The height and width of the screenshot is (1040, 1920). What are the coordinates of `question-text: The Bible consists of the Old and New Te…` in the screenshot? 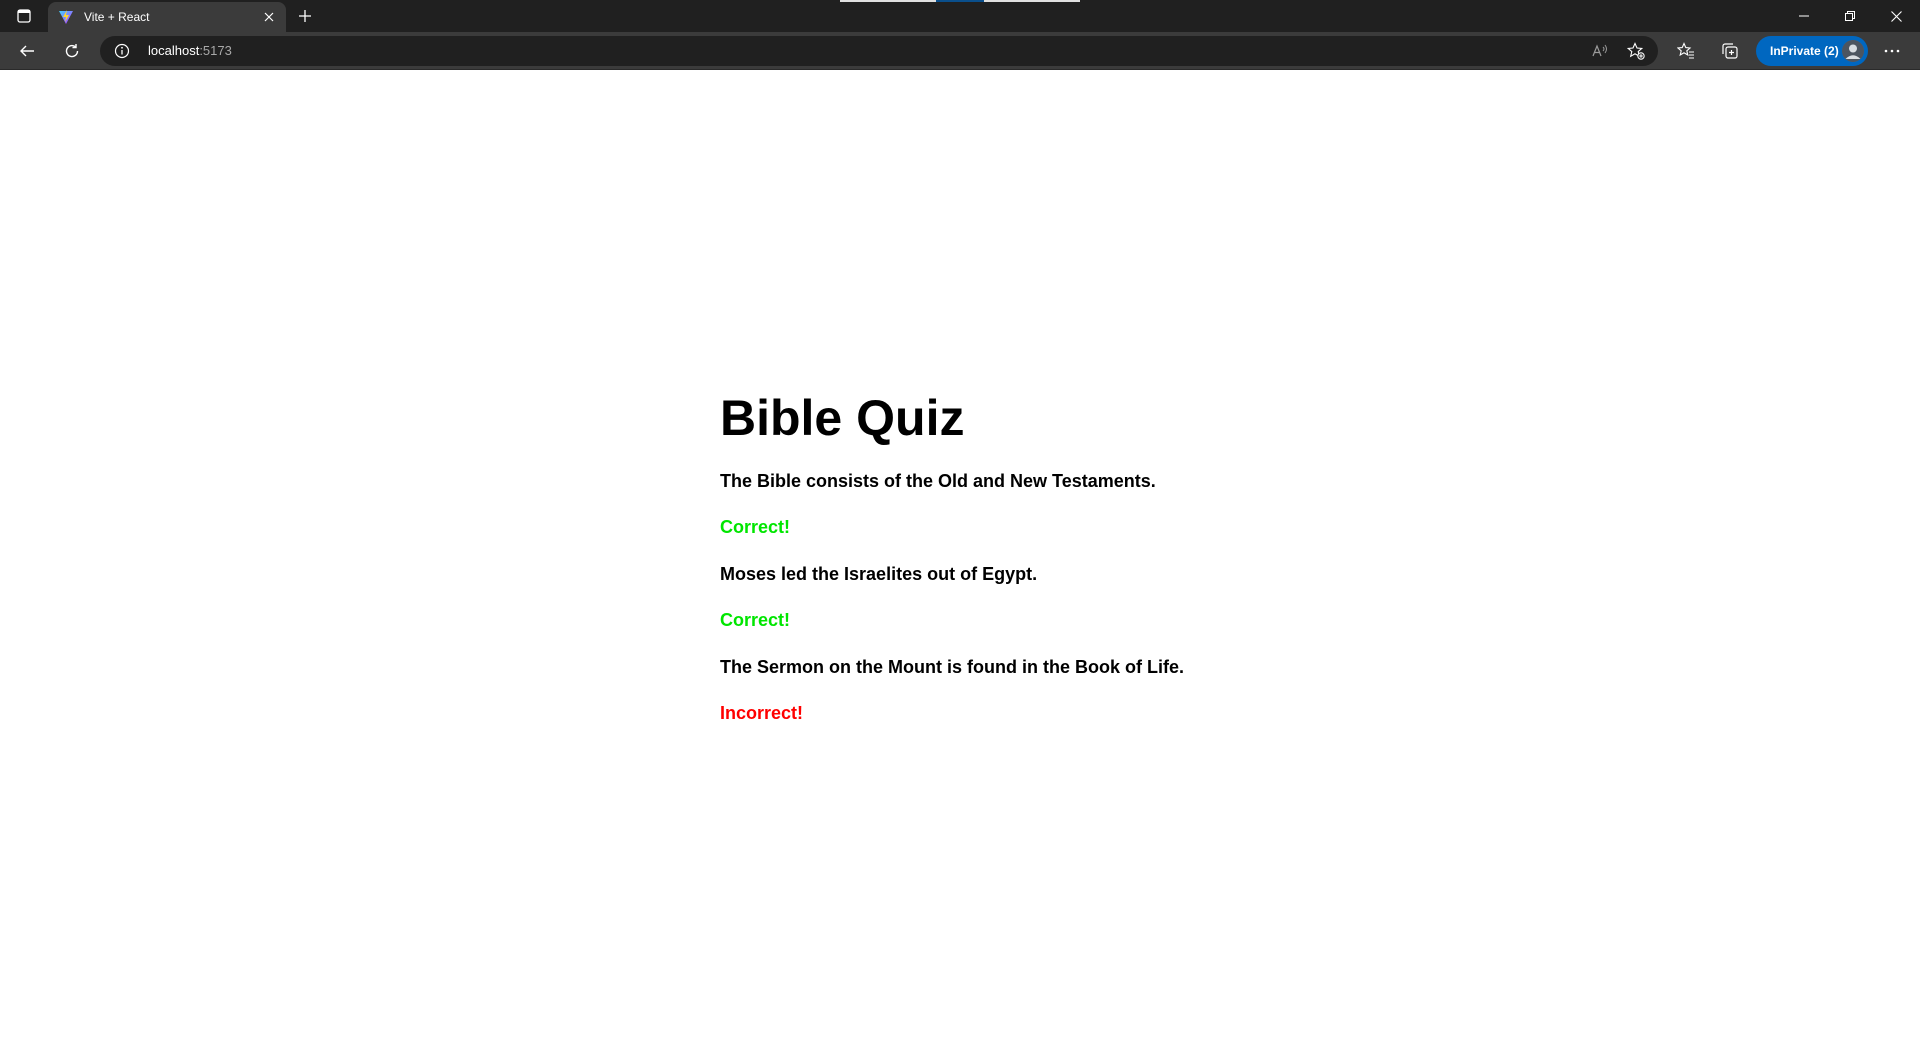 It's located at (938, 481).